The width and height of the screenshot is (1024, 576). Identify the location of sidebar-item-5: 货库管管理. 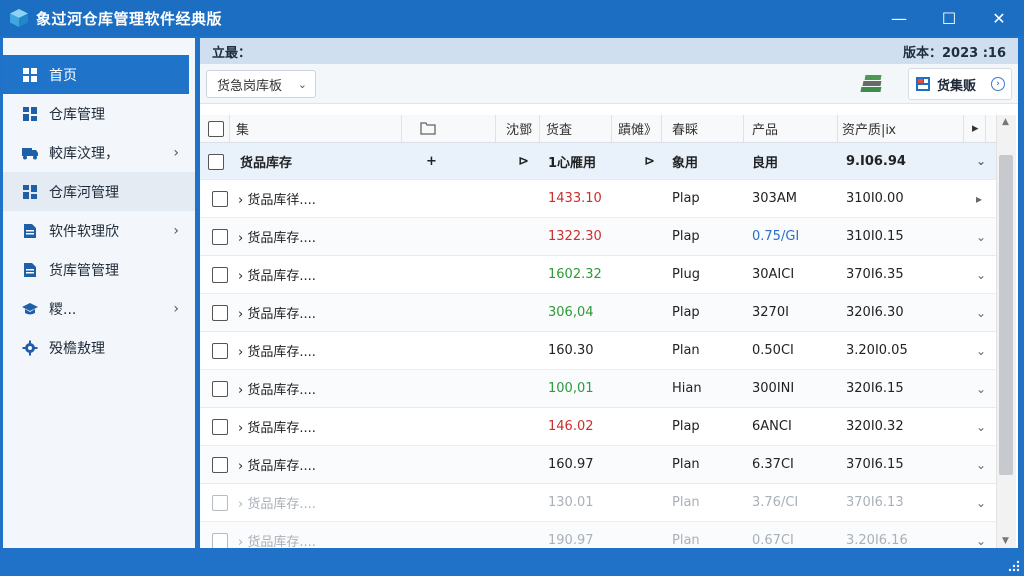
(99, 269).